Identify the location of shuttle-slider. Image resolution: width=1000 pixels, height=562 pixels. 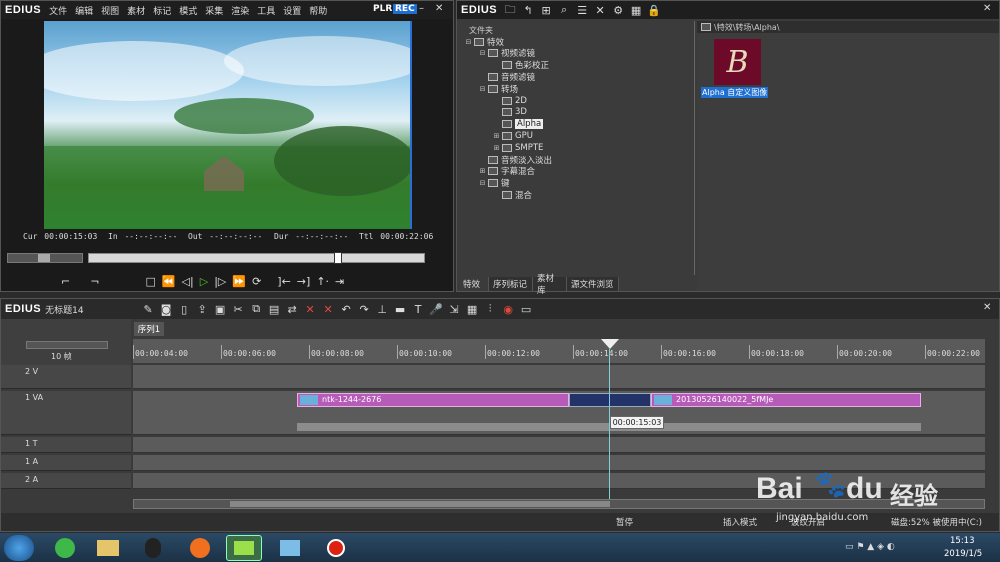
(45, 258).